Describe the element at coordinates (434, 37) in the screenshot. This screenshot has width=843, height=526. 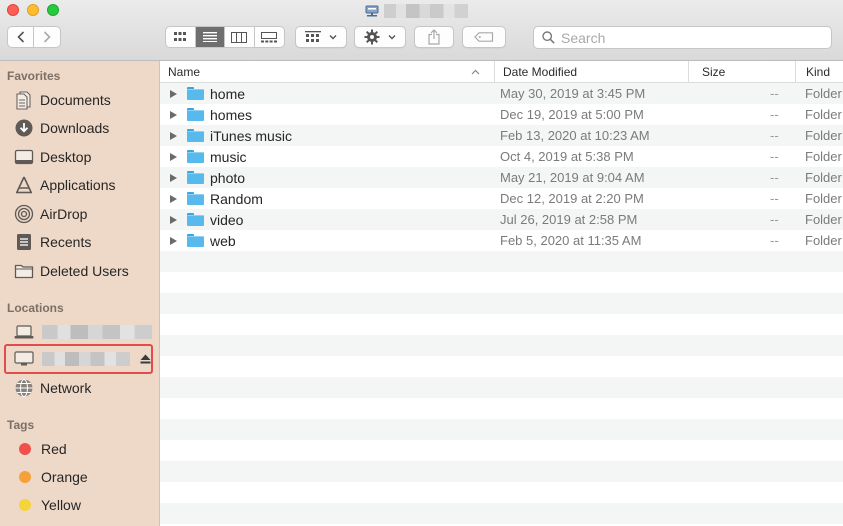
I see `share-button` at that location.